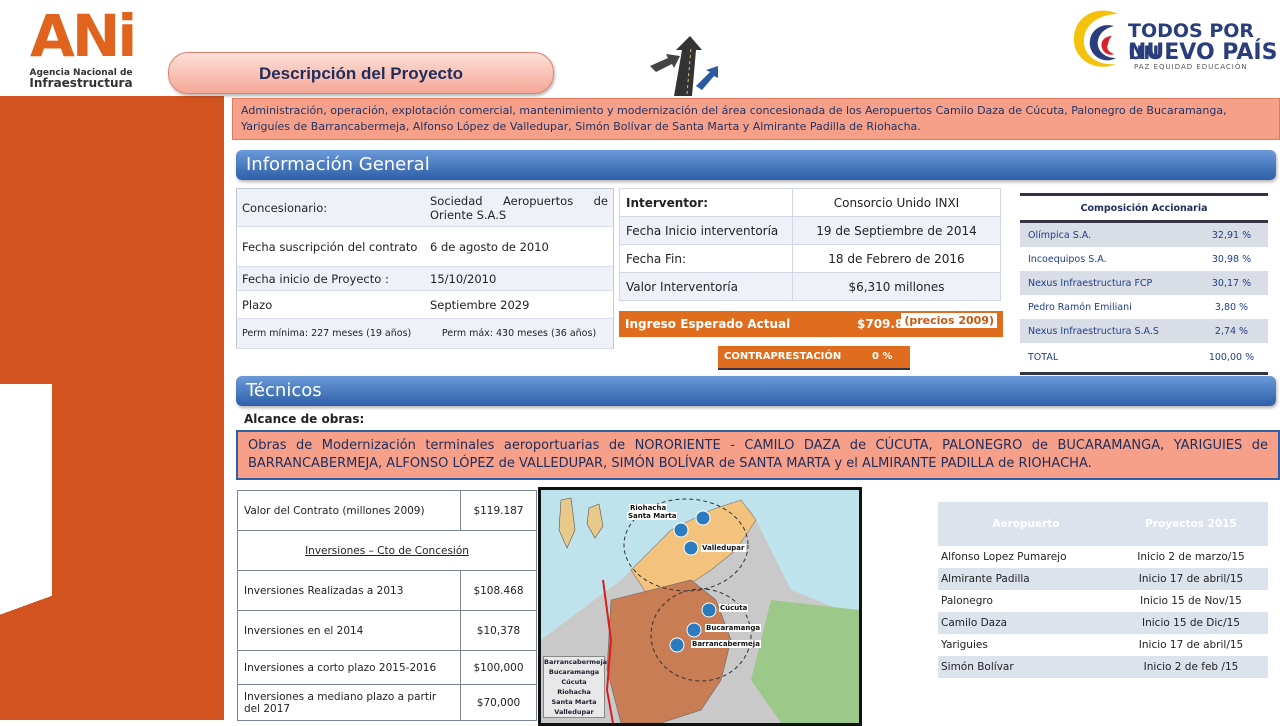 This screenshot has height=726, width=1280. I want to click on gov-logo-line2: NUEVO PAÍS, so click(1203, 52).